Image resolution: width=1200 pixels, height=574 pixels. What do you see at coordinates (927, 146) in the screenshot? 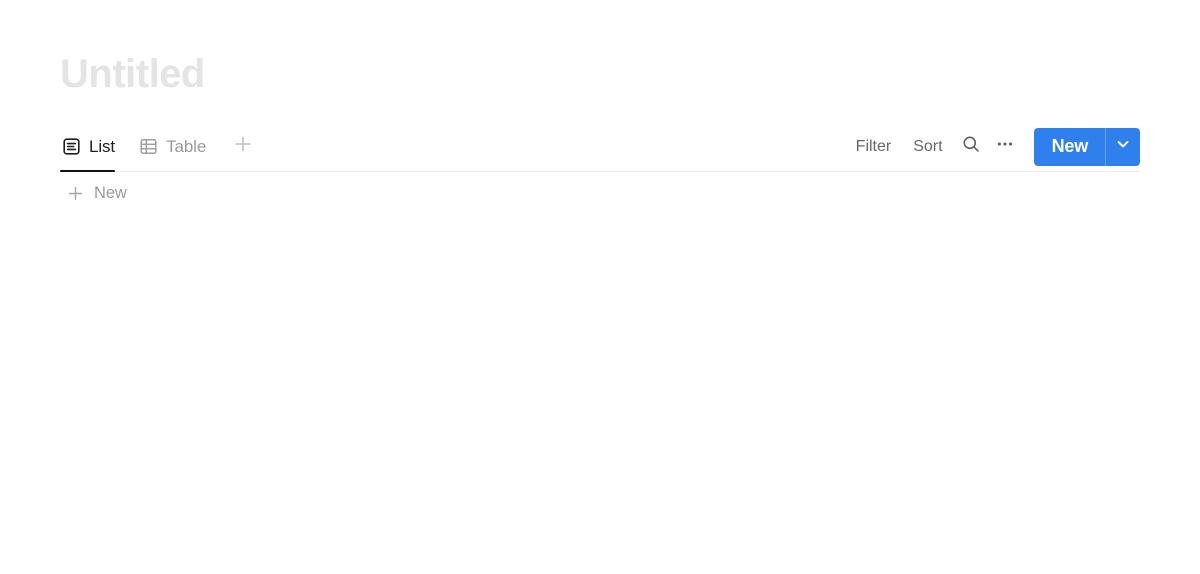
I see `sort-button: Sort` at bounding box center [927, 146].